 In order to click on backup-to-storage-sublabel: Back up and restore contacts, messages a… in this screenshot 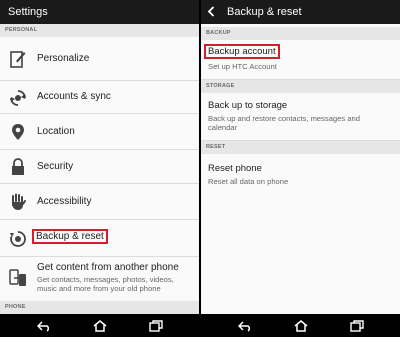, I will do `click(284, 123)`.